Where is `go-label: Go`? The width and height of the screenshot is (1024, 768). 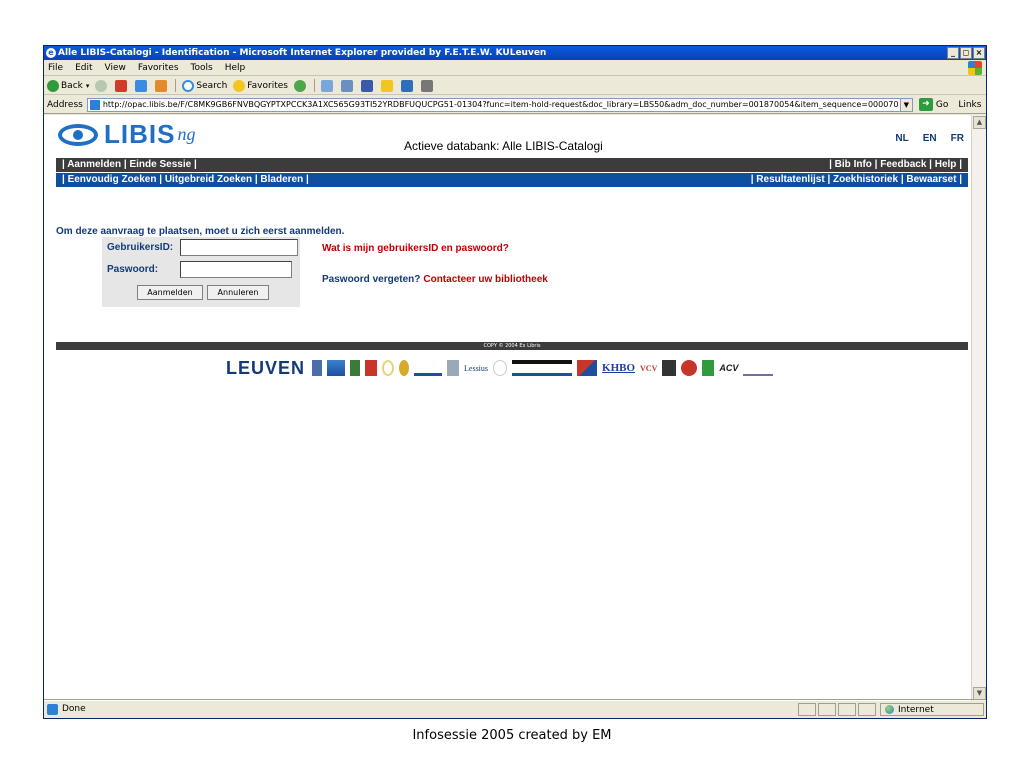 go-label: Go is located at coordinates (942, 104).